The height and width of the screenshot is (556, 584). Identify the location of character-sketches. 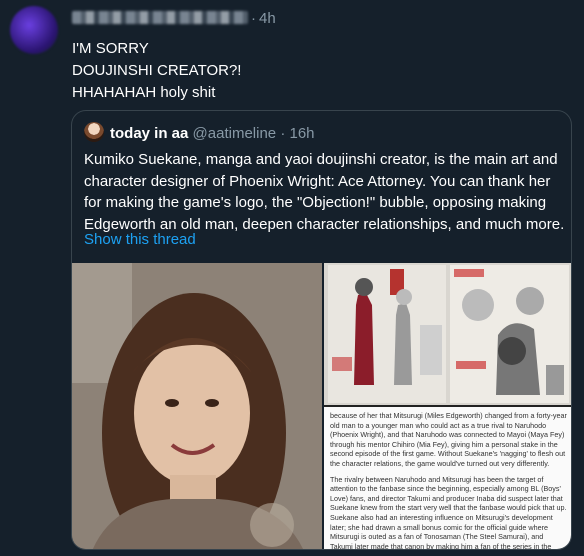
(509, 332).